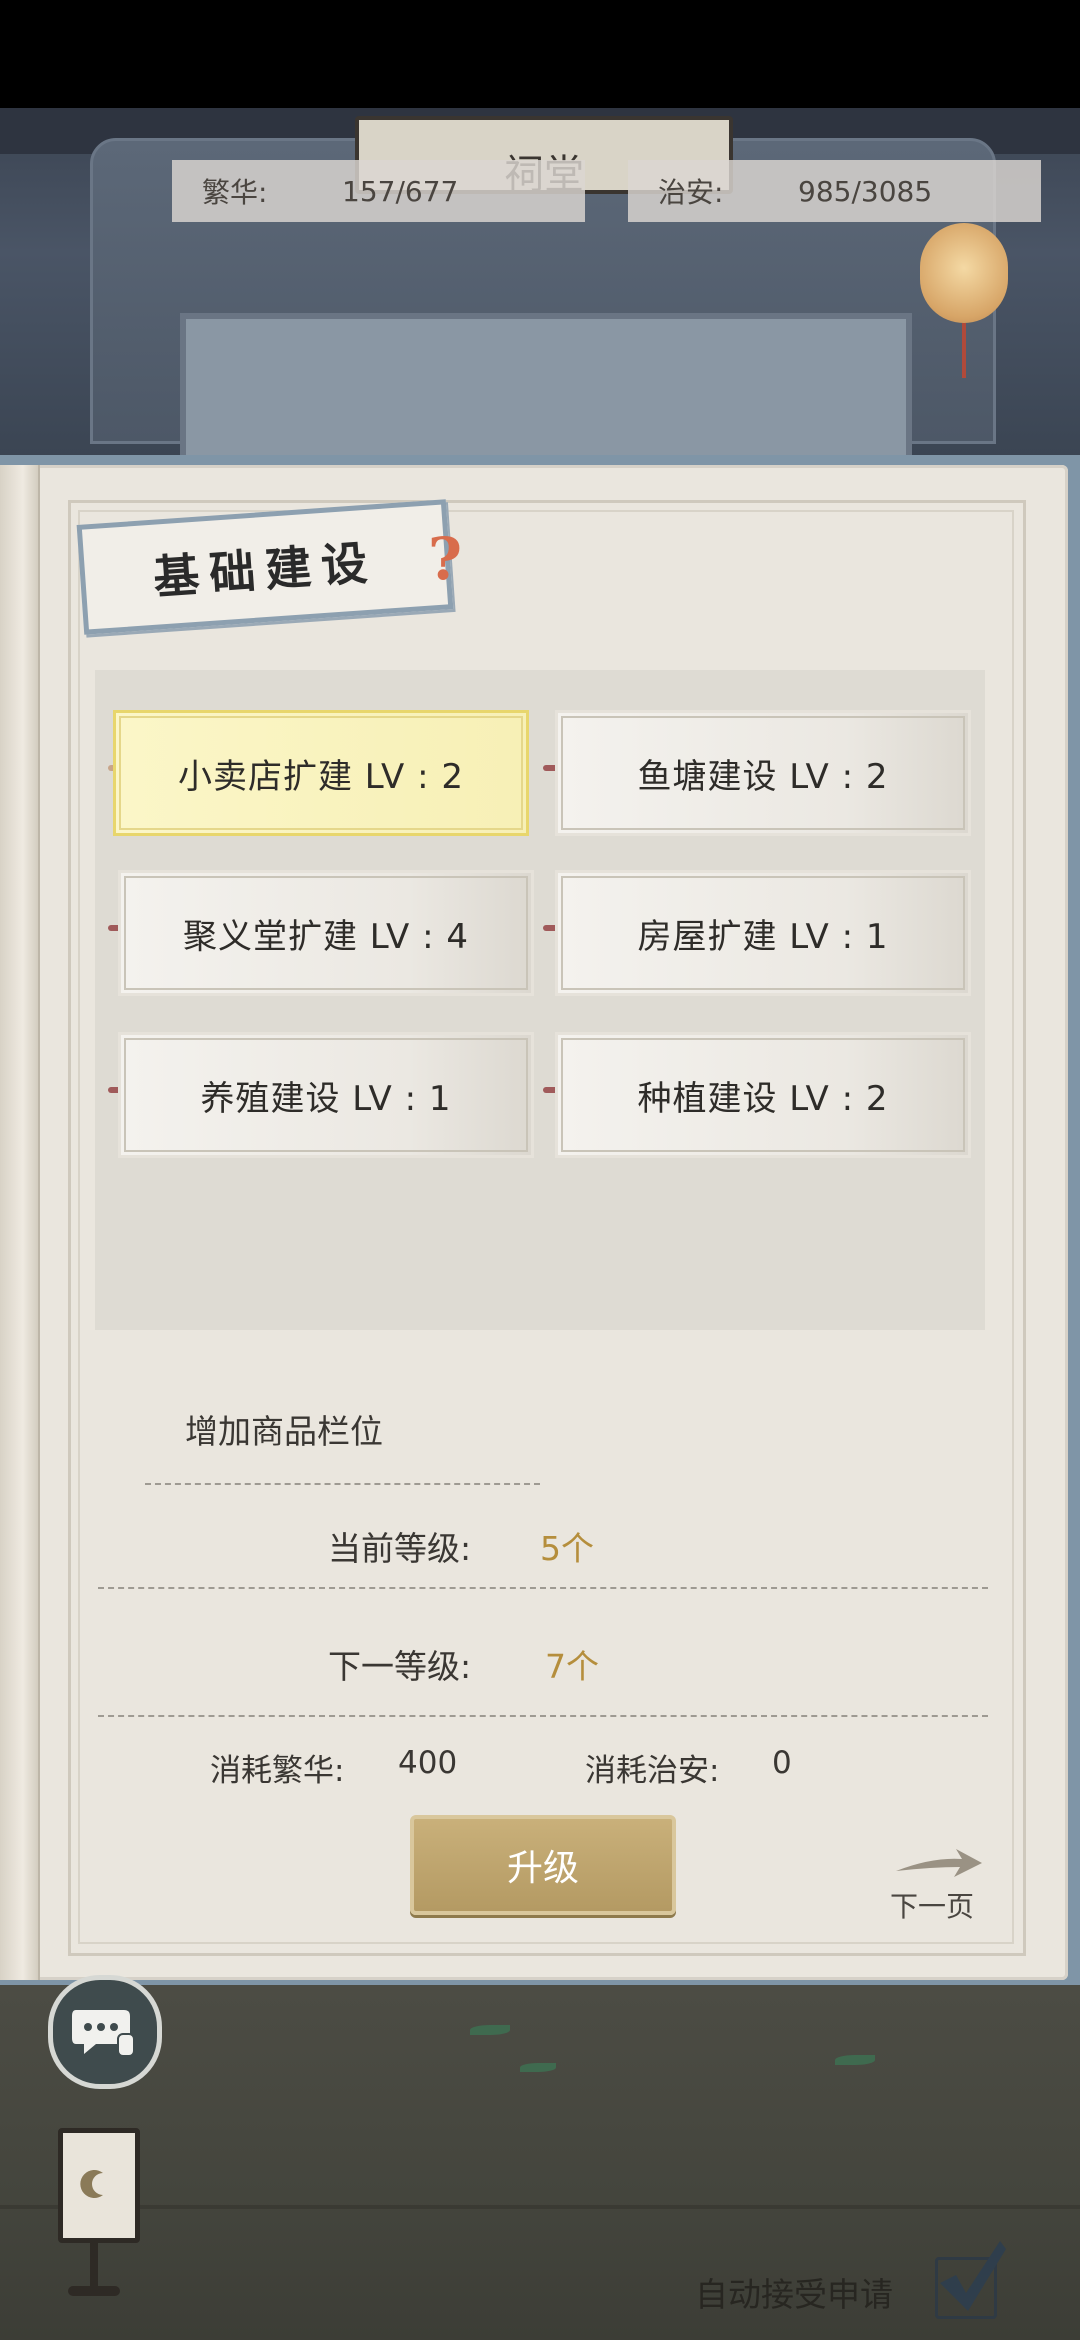  Describe the element at coordinates (932, 1905) in the screenshot. I see `next-page-link: 下一页` at that location.